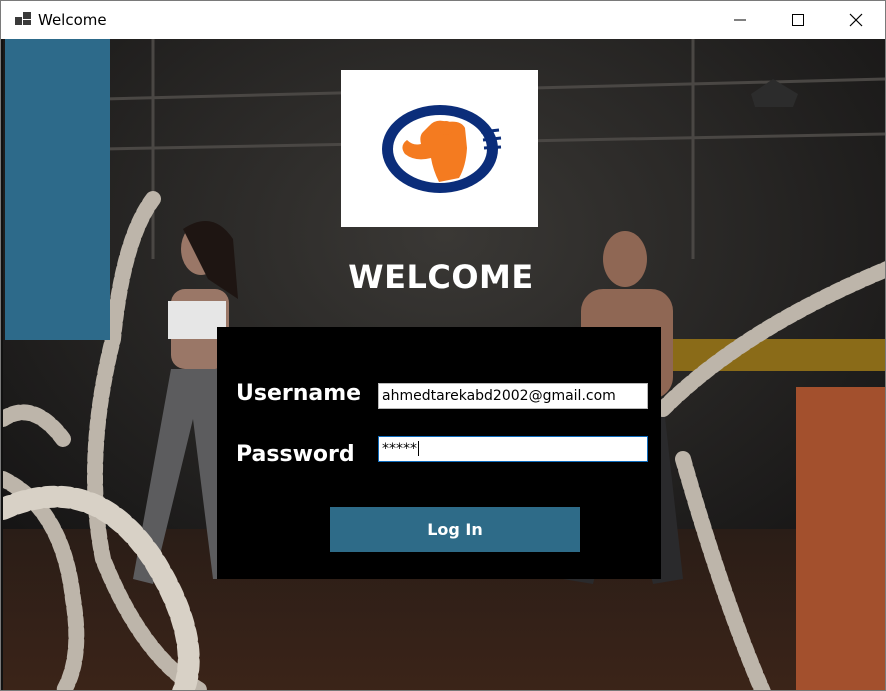 The image size is (886, 691). Describe the element at coordinates (513, 449) in the screenshot. I see `password-input: *****` at that location.